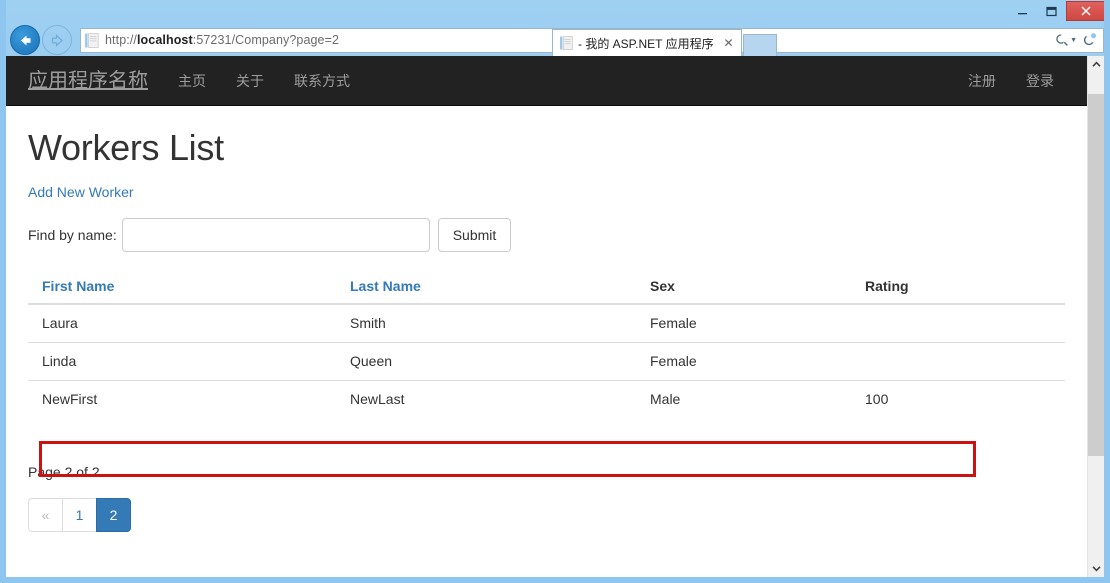 Image resolution: width=1110 pixels, height=583 pixels. I want to click on table-row: NewFirst NewLast Male 100, so click(546, 398).